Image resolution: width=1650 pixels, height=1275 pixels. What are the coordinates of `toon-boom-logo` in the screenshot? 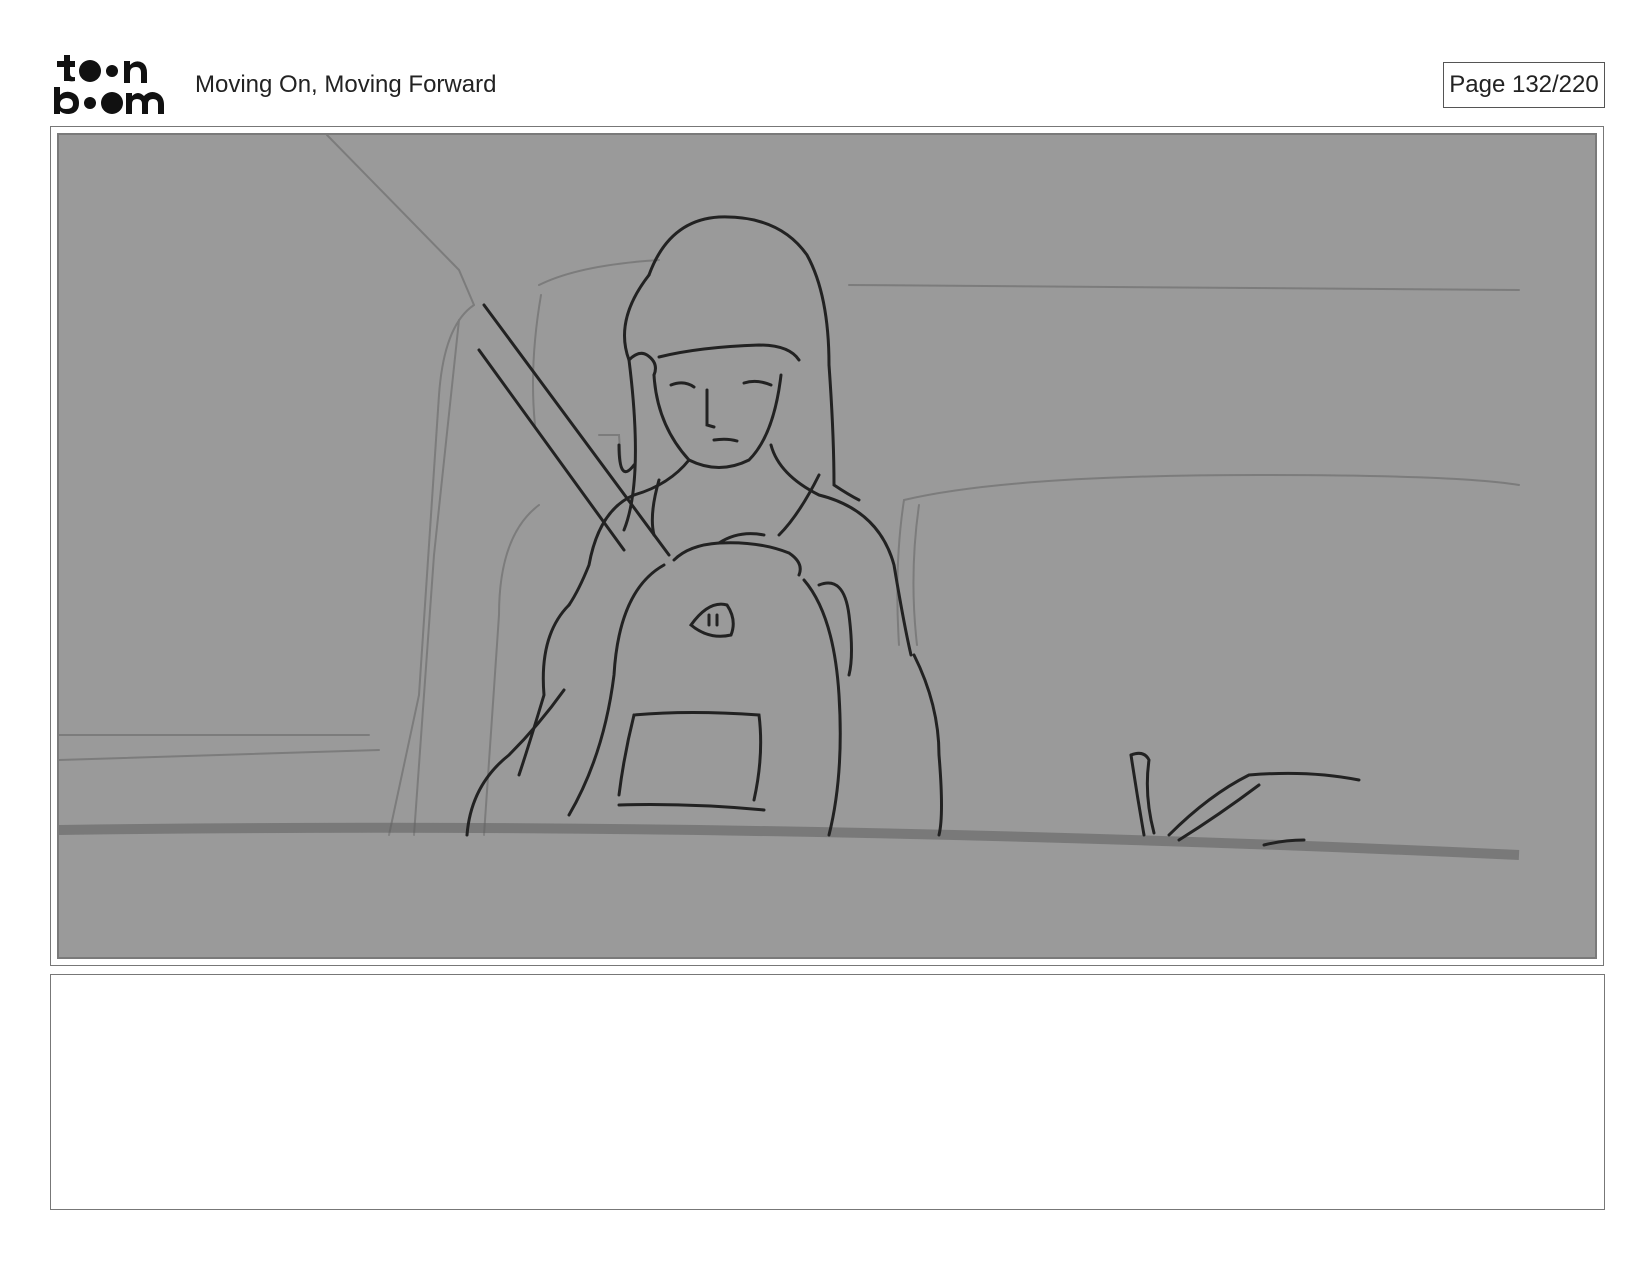 It's located at (109, 84).